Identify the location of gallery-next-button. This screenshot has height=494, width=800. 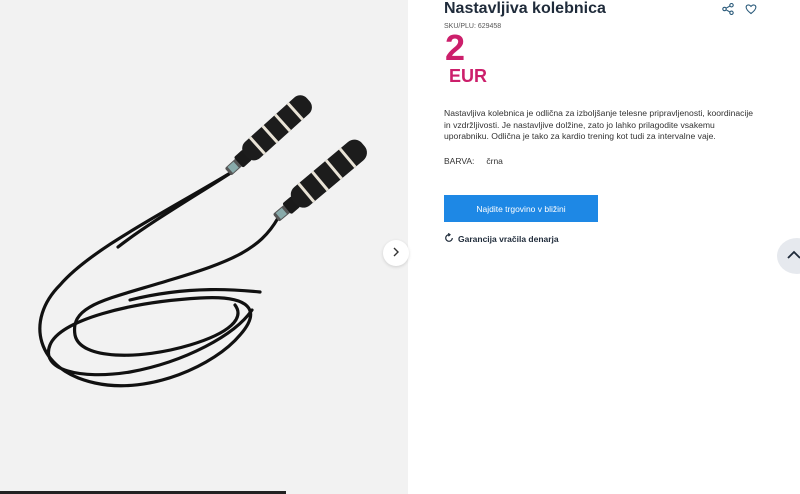
(396, 253).